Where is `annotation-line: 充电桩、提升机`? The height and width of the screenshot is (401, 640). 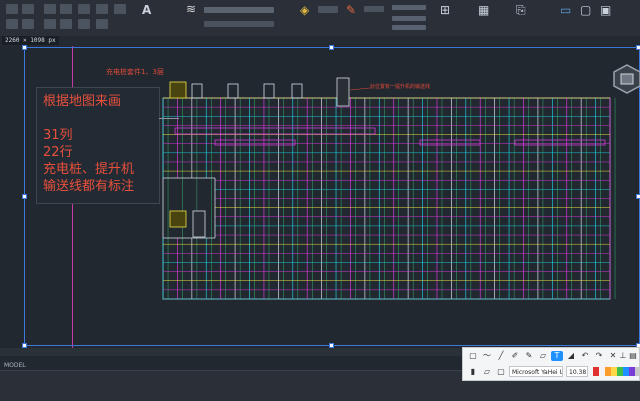 annotation-line: 充电桩、提升机 is located at coordinates (89, 169).